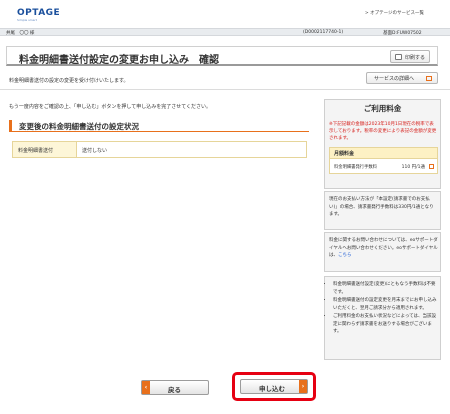 This screenshot has height=414, width=450. What do you see at coordinates (119, 60) in the screenshot?
I see `page-title: 料金明細書送付設定の変更お申し込み 確認` at bounding box center [119, 60].